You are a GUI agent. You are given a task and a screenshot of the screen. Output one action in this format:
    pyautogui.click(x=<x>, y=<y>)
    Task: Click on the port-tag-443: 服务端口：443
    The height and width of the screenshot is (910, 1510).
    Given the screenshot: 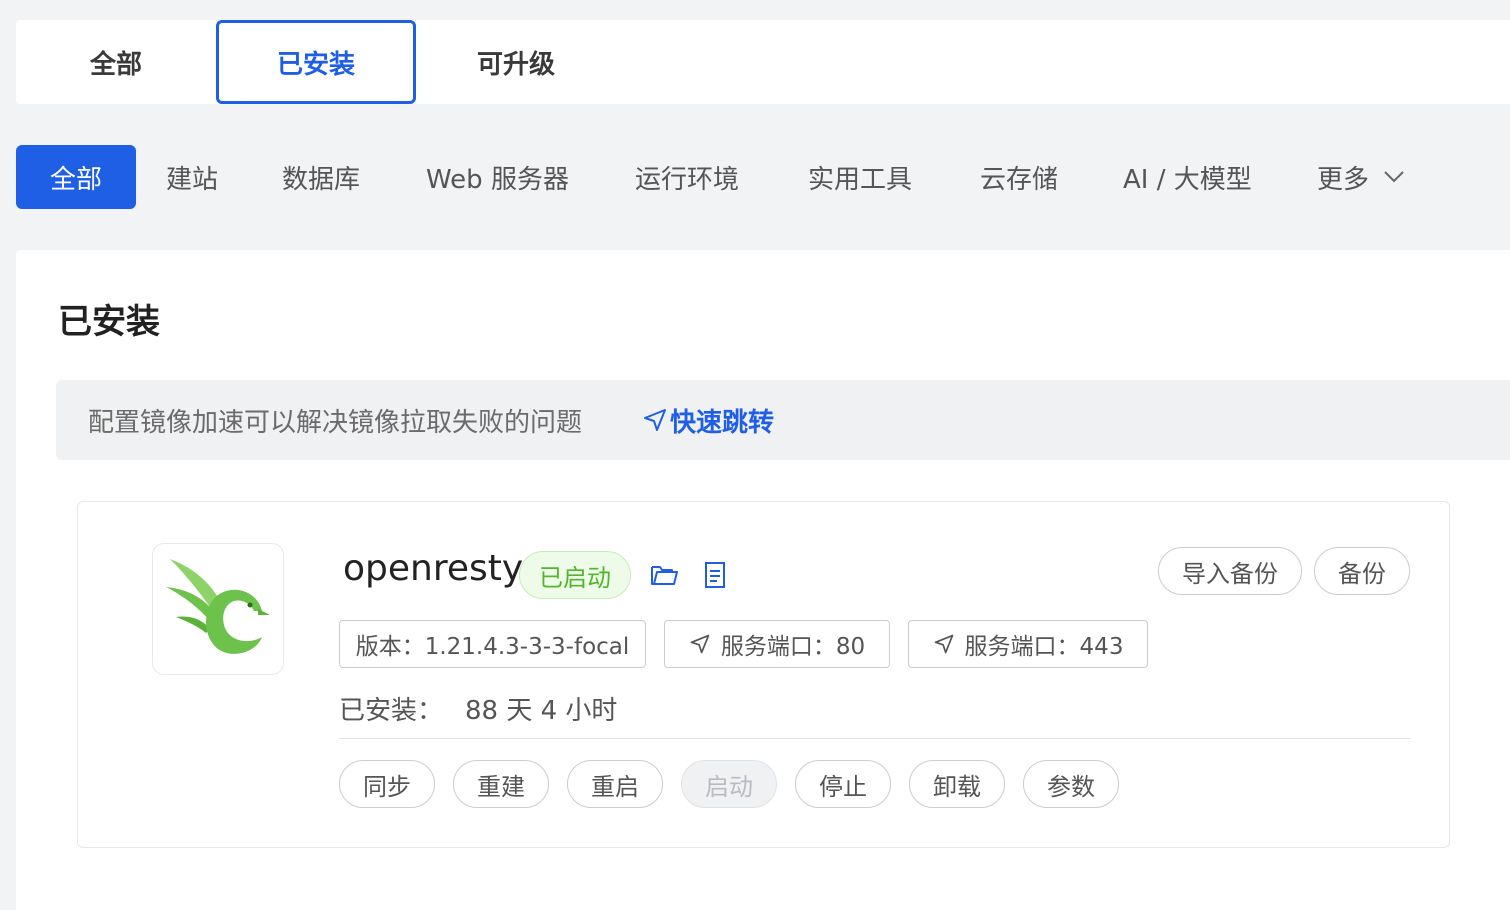 What is the action you would take?
    pyautogui.click(x=1028, y=644)
    